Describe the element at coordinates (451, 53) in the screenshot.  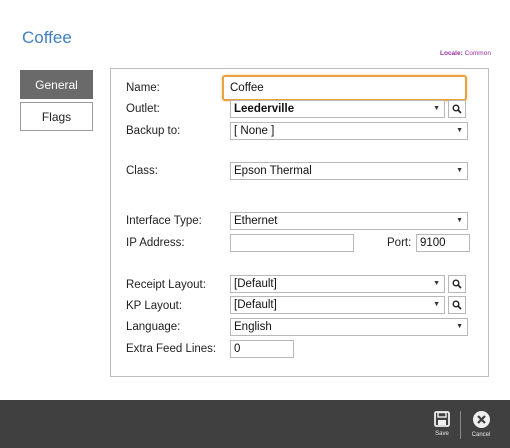
I see `locale-label: Locale:` at that location.